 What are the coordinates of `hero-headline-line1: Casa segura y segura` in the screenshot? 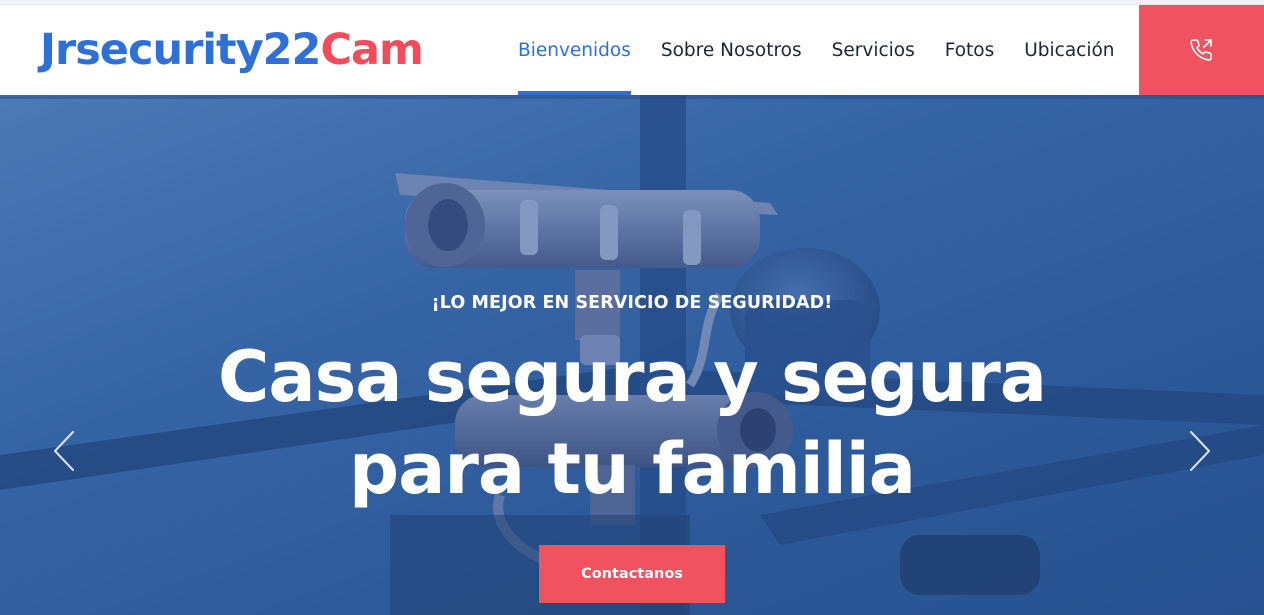 It's located at (632, 377).